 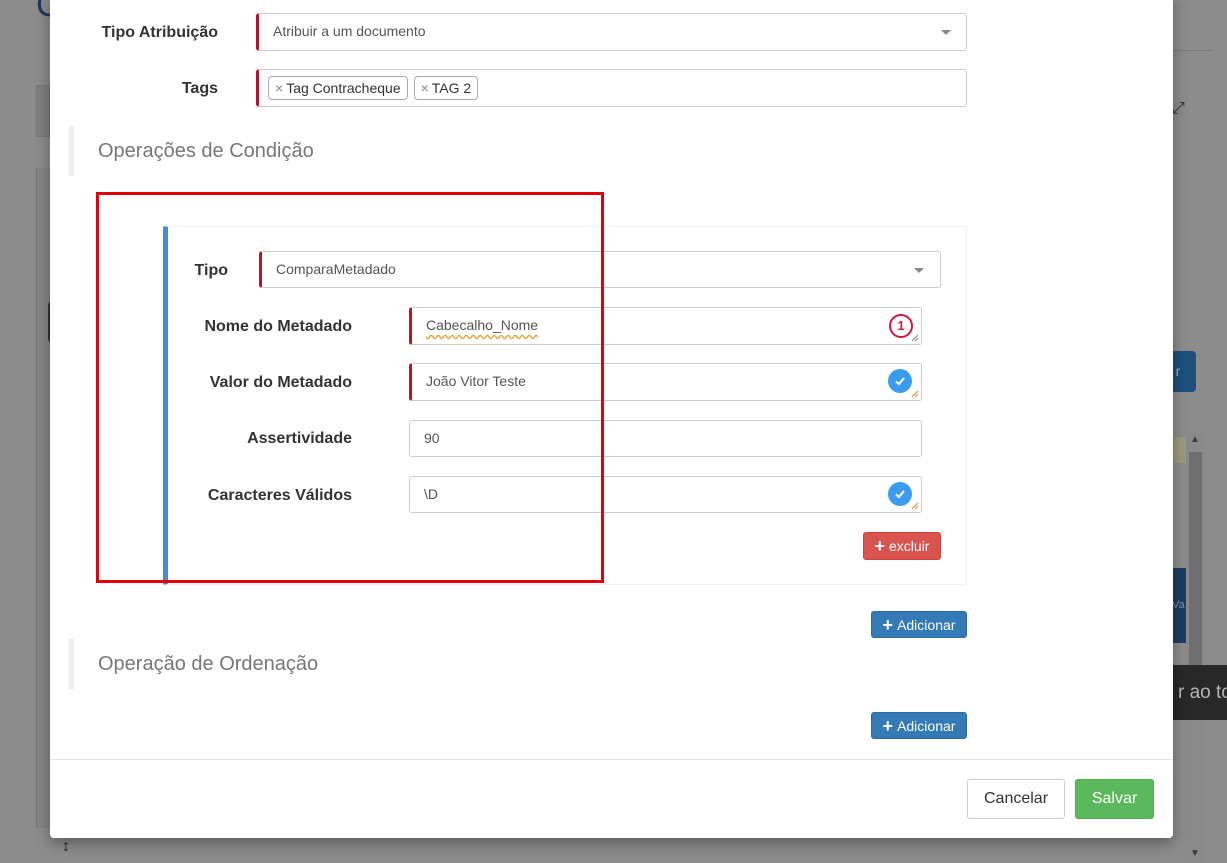 I want to click on delete-operation-button: + excluir, so click(x=902, y=546).